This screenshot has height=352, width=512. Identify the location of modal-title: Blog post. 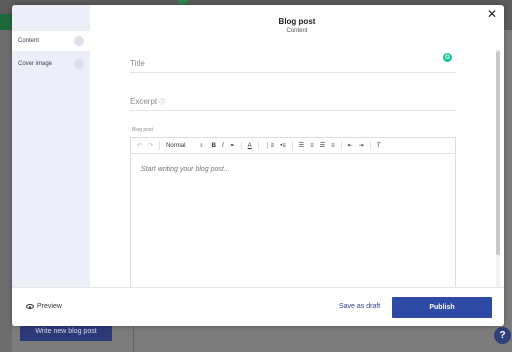
(297, 21).